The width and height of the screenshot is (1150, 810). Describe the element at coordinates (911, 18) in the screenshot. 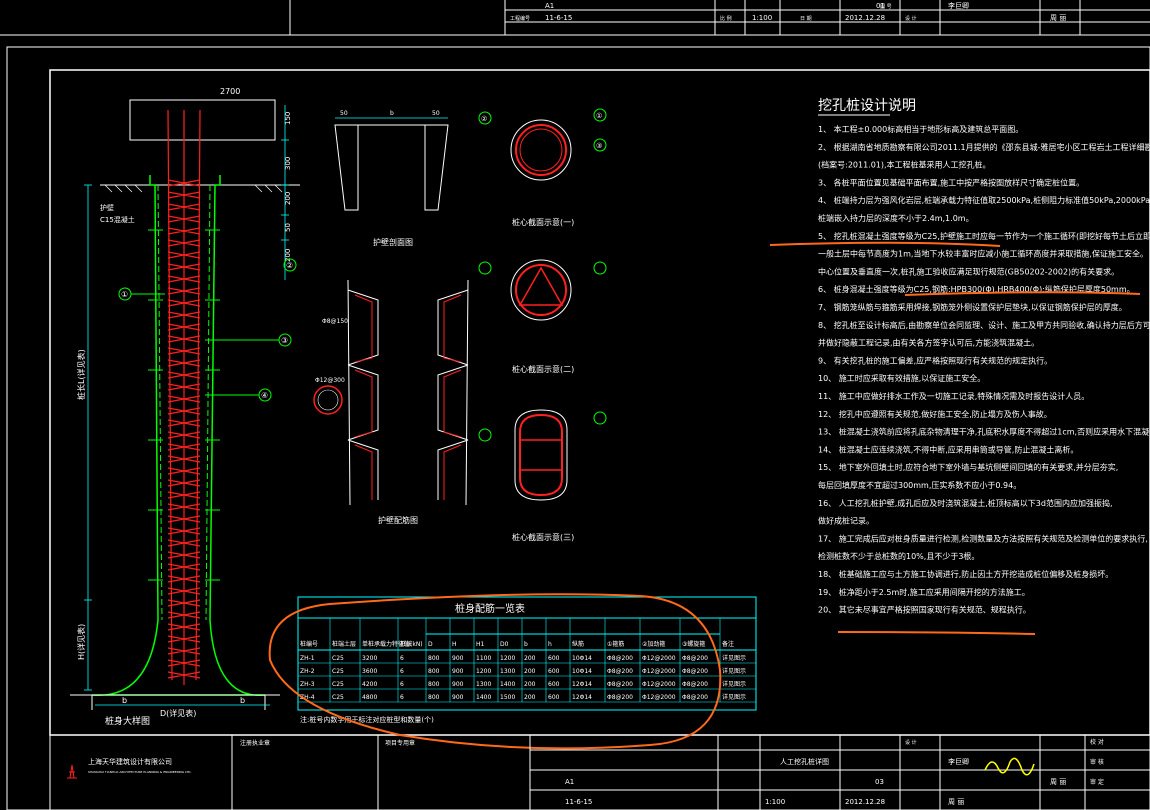

I see `top-drawn-label: 设 计` at that location.